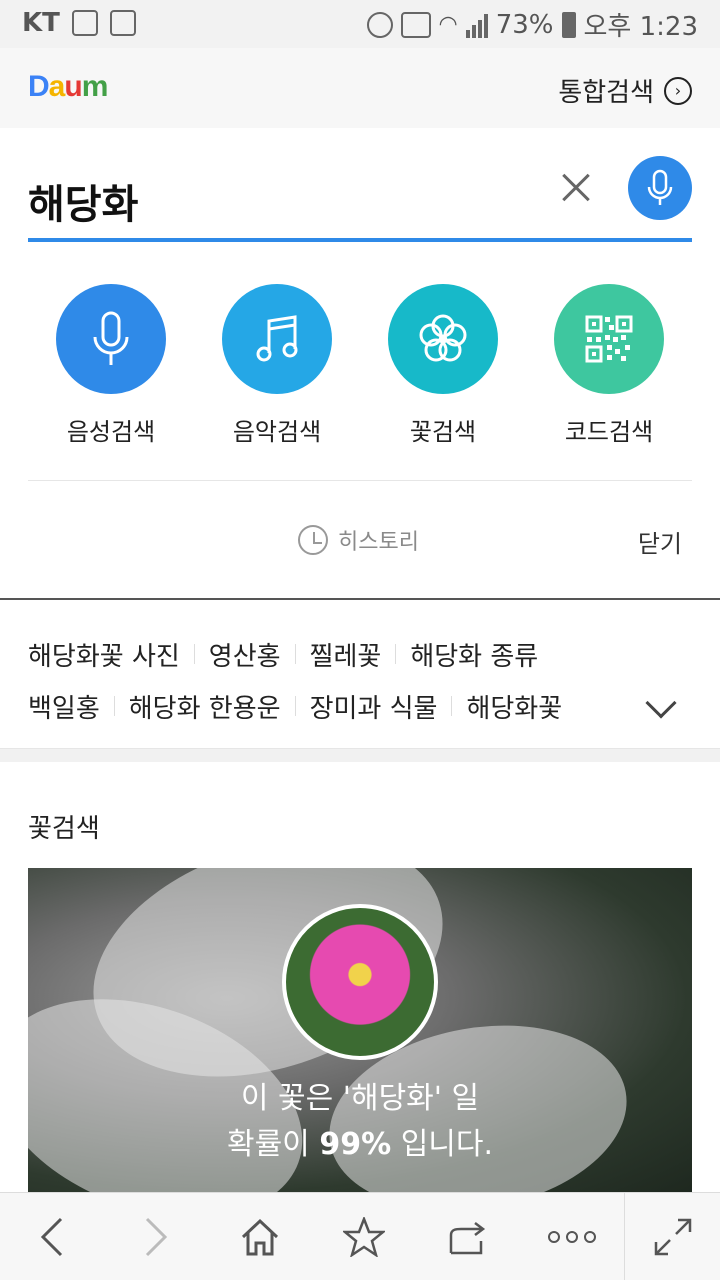 This screenshot has width=720, height=1280. I want to click on music-note-icon, so click(277, 338).